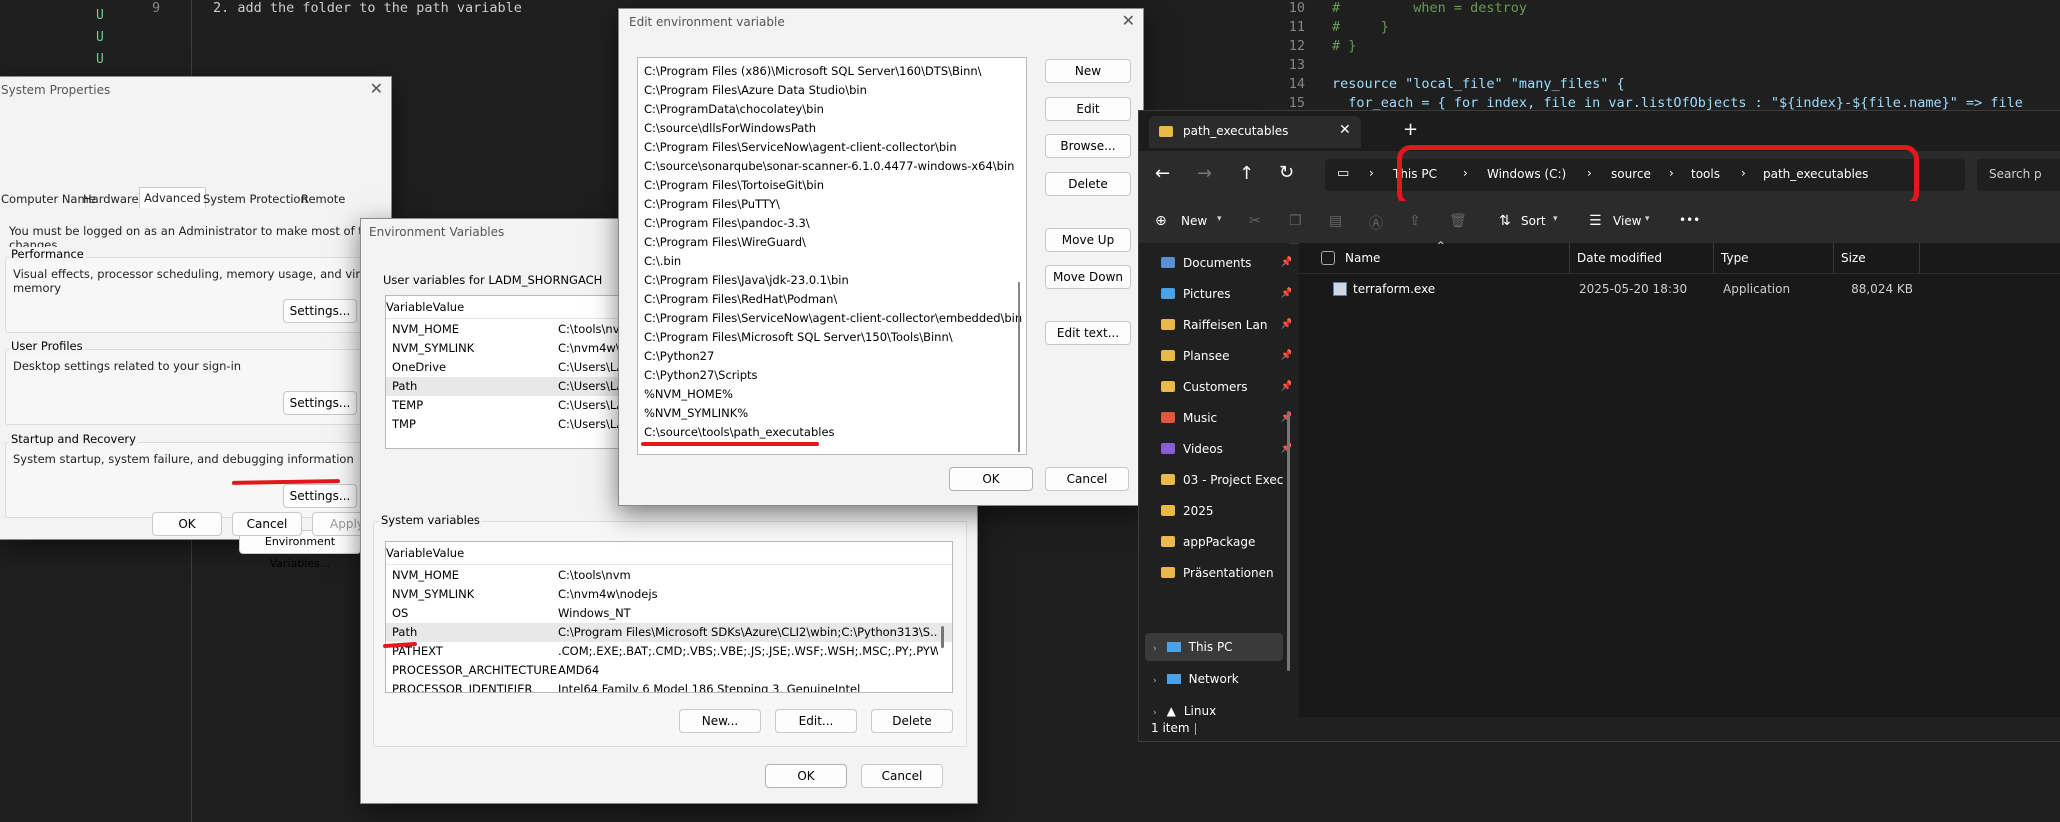 This screenshot has width=2060, height=822. Describe the element at coordinates (832, 375) in the screenshot. I see `path-entry: C:\Python27\Scripts` at that location.